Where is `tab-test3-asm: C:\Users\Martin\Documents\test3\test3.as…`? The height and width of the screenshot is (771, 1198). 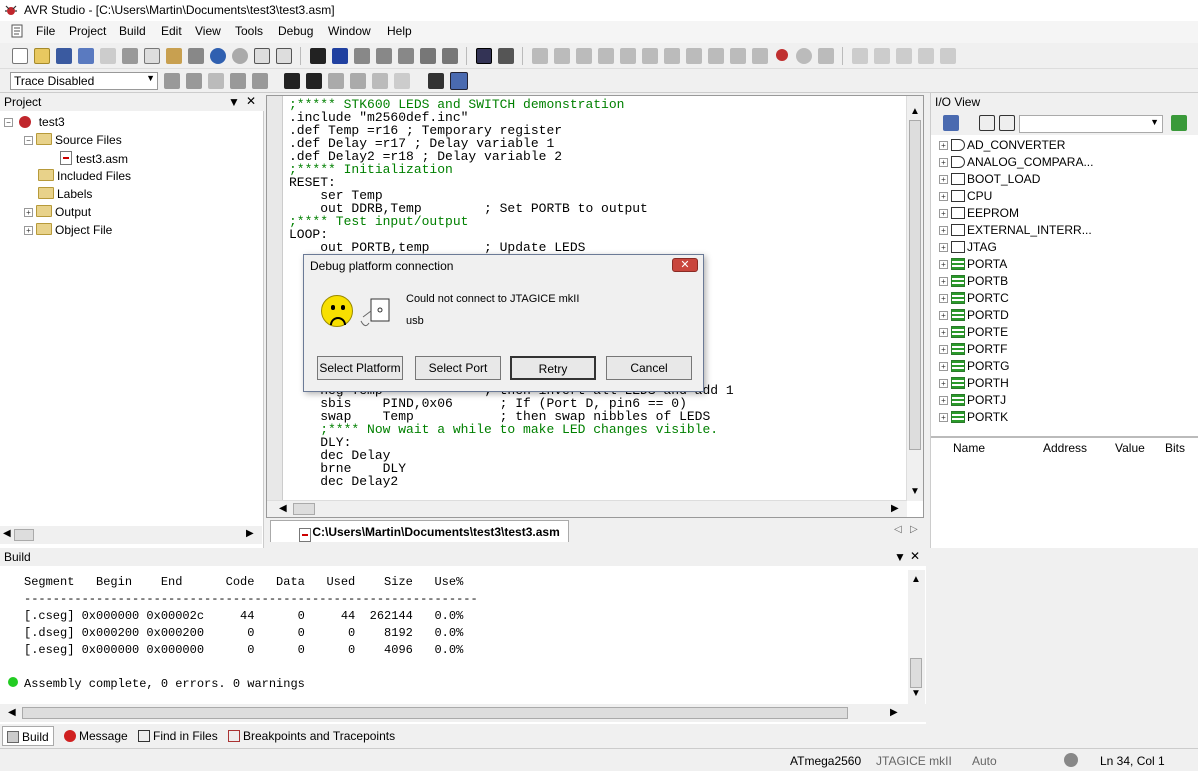
tab-test3-asm: C:\Users\Martin\Documents\test3\test3.as… is located at coordinates (419, 531).